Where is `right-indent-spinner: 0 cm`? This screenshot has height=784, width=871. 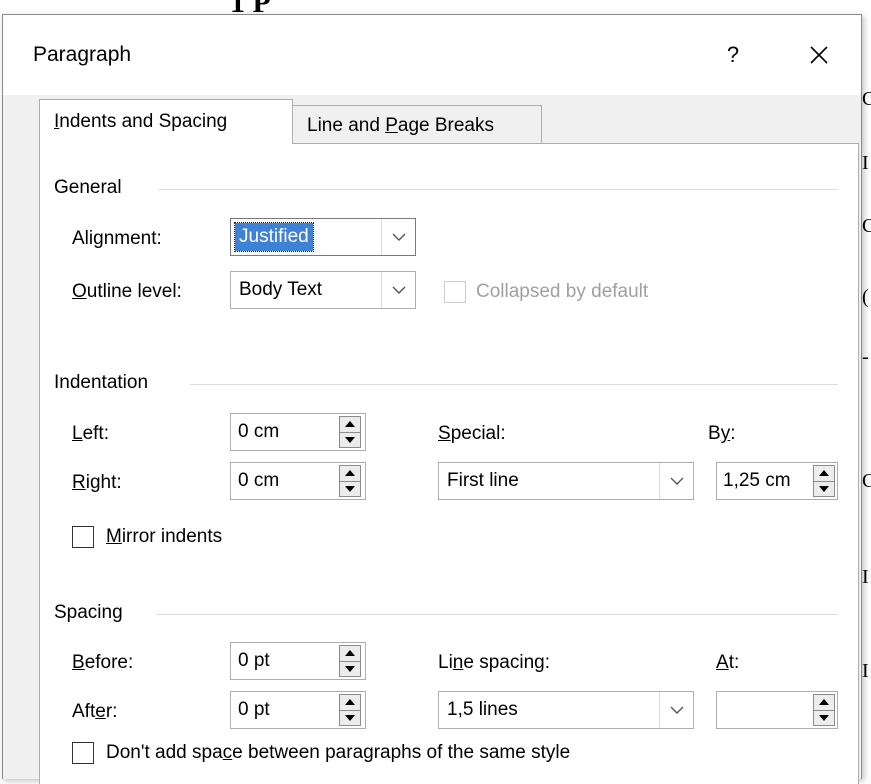 right-indent-spinner: 0 cm is located at coordinates (298, 481).